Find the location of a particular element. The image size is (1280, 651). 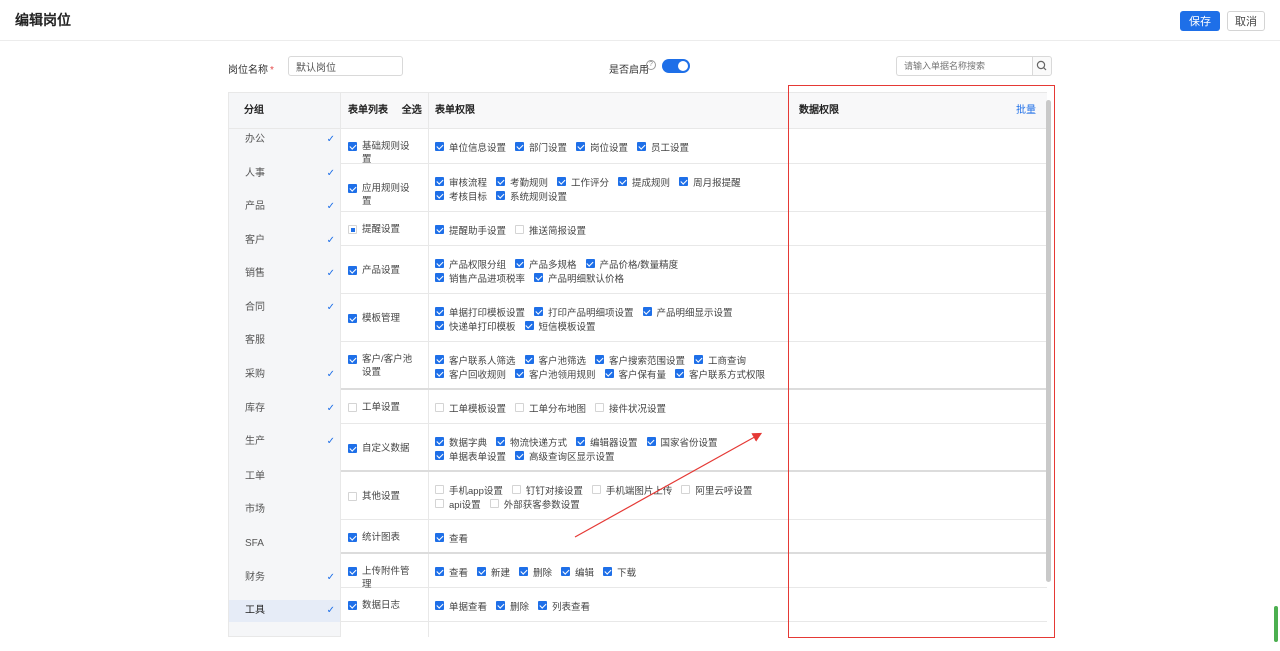

permission-option: 单据表单设置 is located at coordinates (470, 456).